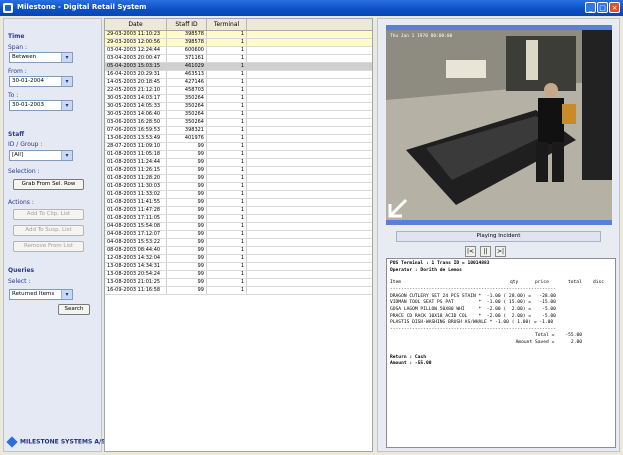  I want to click on maximize-button: □, so click(602, 7).